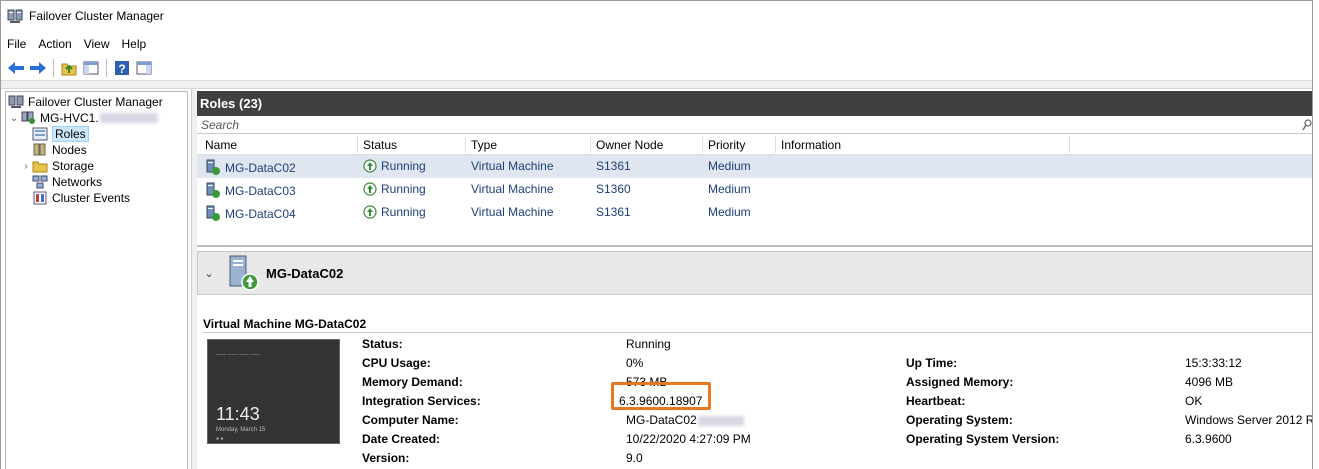  Describe the element at coordinates (26, 166) in the screenshot. I see `chevron-right-icon: ›` at that location.